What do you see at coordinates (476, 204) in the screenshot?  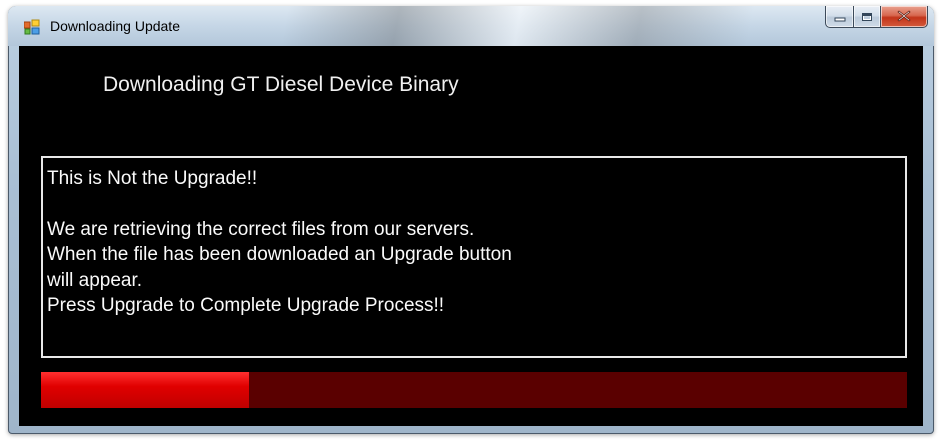 I see `message-blank-line` at bounding box center [476, 204].